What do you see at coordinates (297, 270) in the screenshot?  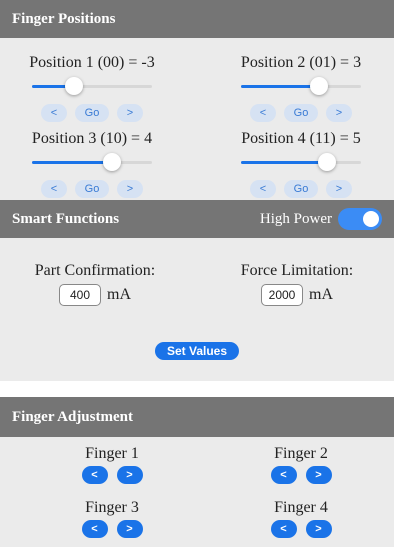 I see `force-limitation-label: Force Limitation:` at bounding box center [297, 270].